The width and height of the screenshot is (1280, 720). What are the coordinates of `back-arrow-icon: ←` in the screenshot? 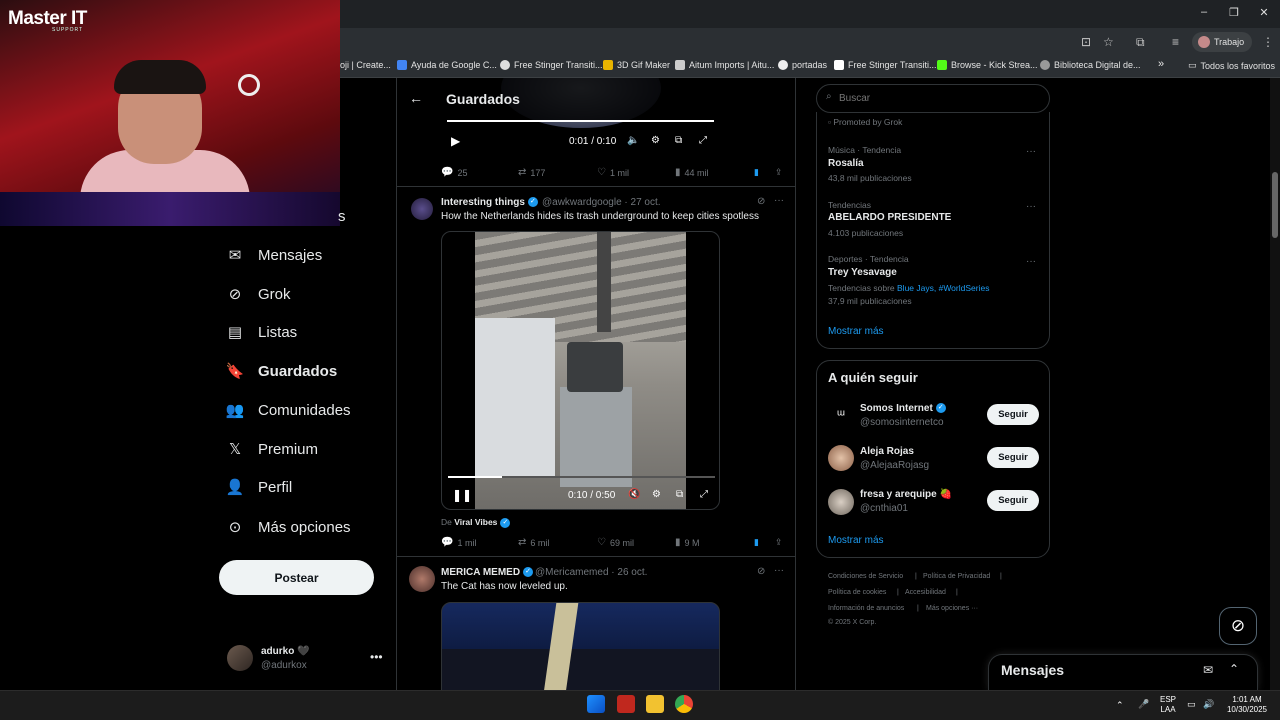 It's located at (416, 98).